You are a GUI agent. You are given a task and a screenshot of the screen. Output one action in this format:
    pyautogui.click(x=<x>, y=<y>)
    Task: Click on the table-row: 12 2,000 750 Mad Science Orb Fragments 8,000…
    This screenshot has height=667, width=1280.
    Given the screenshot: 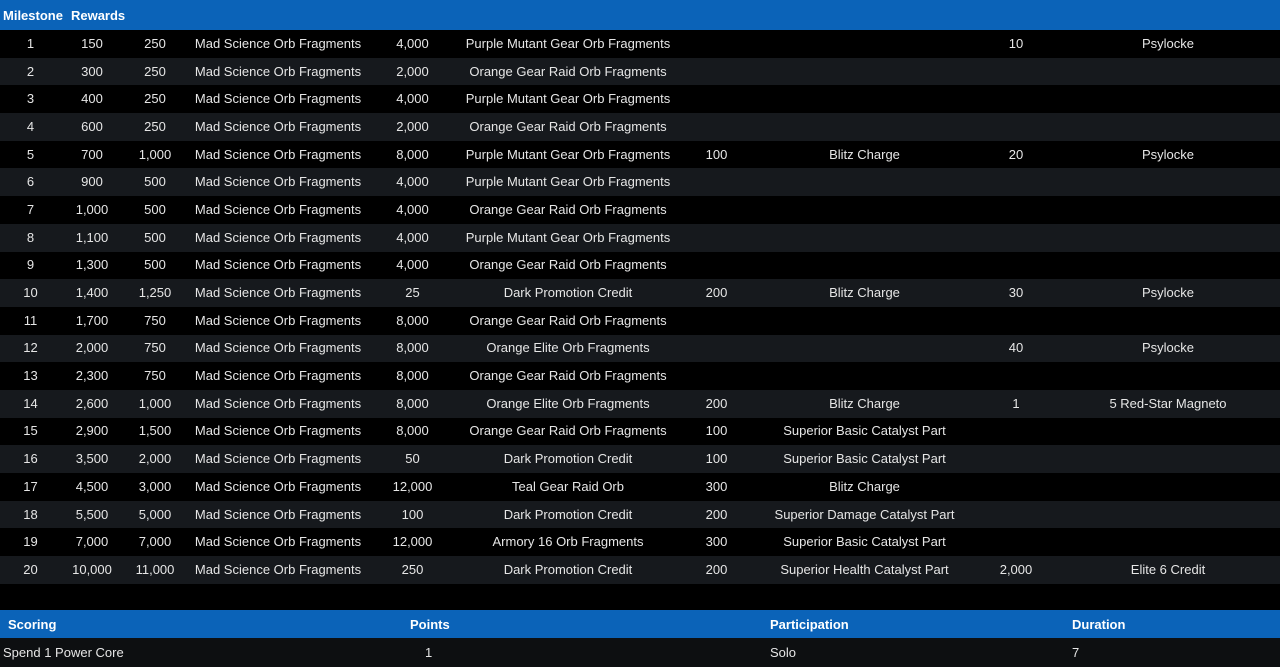 What is the action you would take?
    pyautogui.click(x=640, y=348)
    